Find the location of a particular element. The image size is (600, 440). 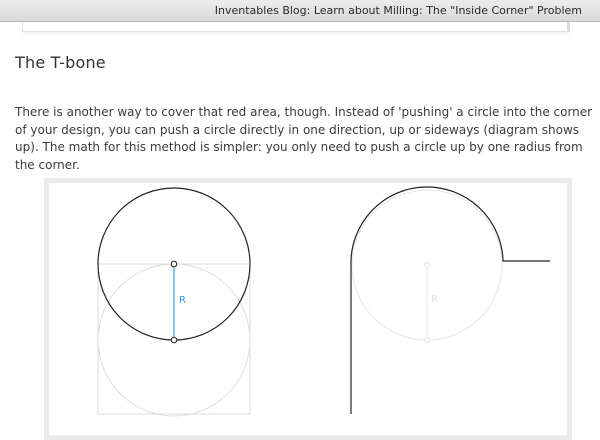

center-point-top is located at coordinates (174, 264).